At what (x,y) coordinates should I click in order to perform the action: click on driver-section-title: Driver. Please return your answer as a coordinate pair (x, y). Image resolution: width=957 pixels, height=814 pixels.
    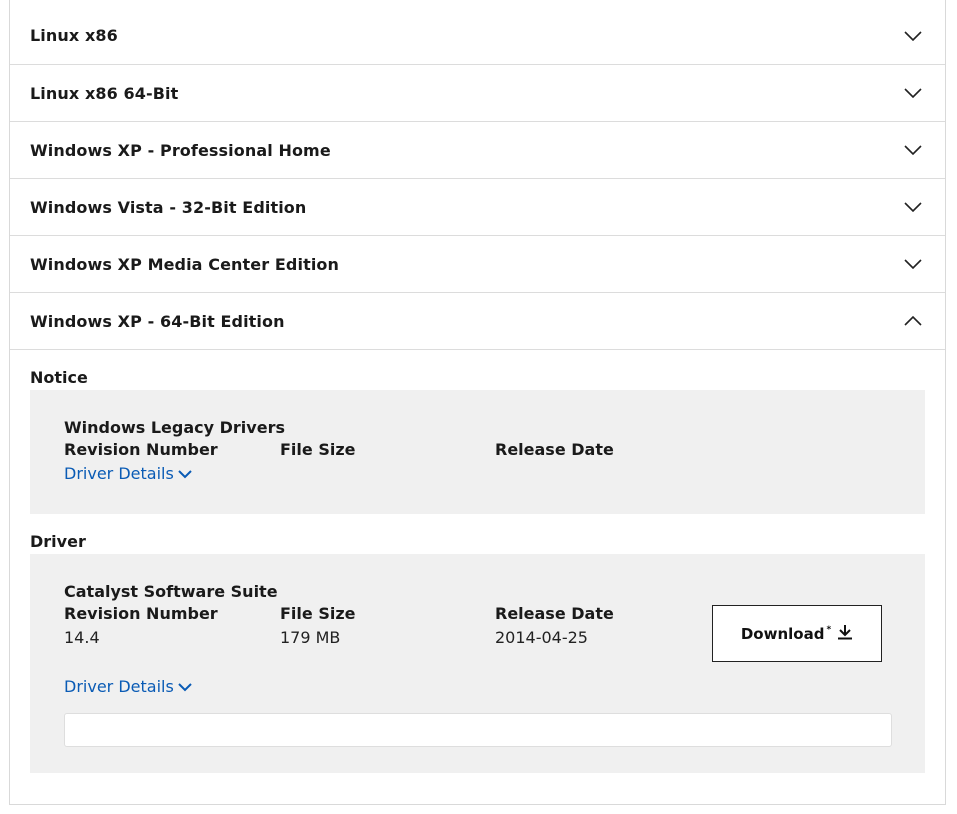
    Looking at the image, I should click on (58, 541).